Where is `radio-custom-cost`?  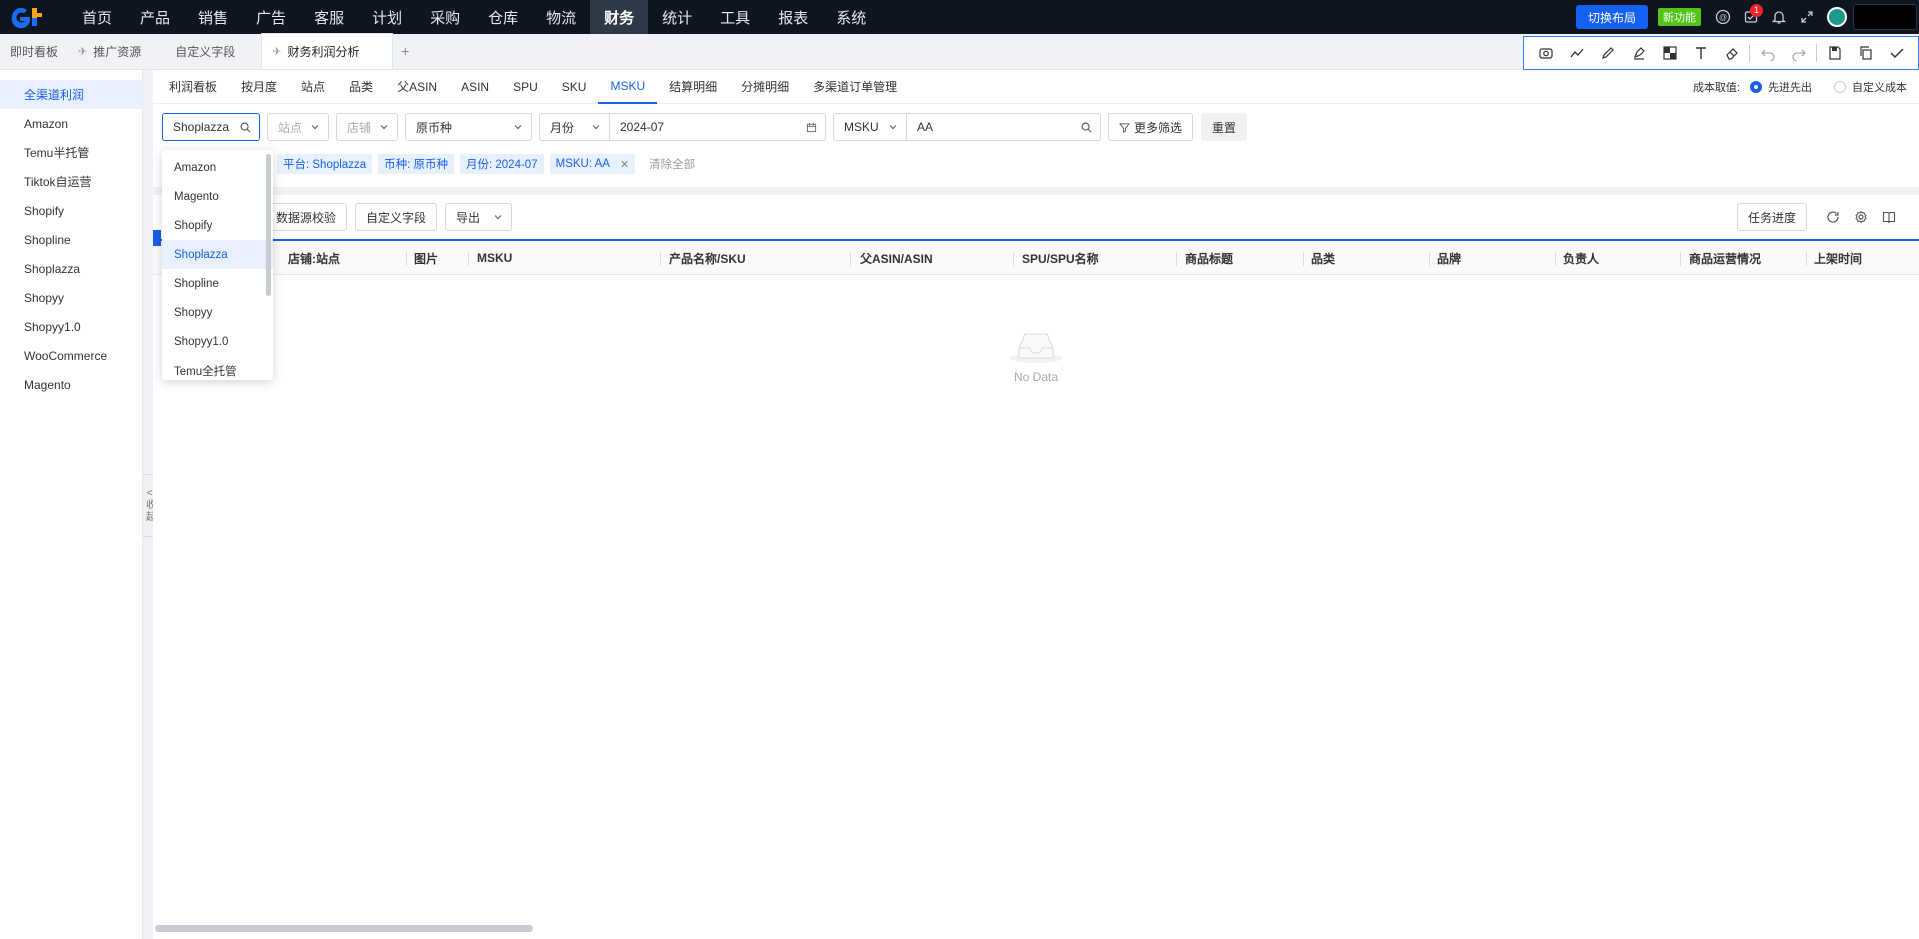 radio-custom-cost is located at coordinates (1840, 87).